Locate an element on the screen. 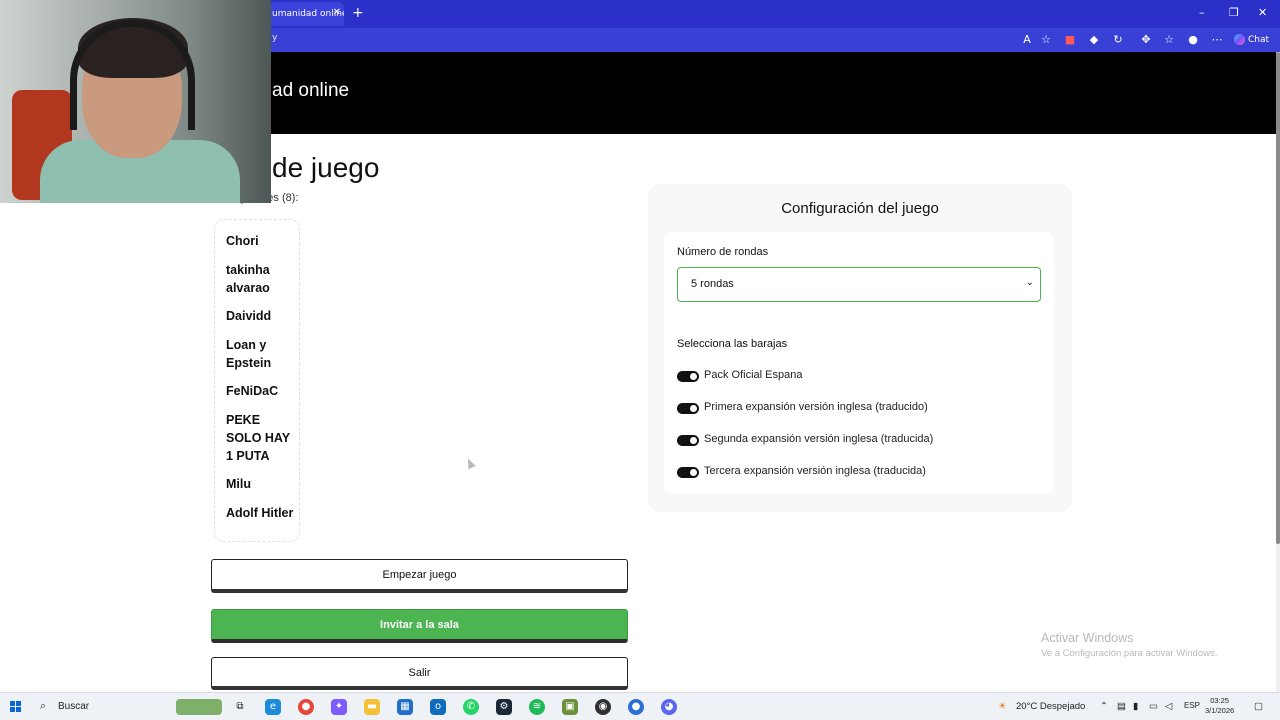 The image size is (1280, 720). clock-time: 03:25 is located at coordinates (1219, 700).